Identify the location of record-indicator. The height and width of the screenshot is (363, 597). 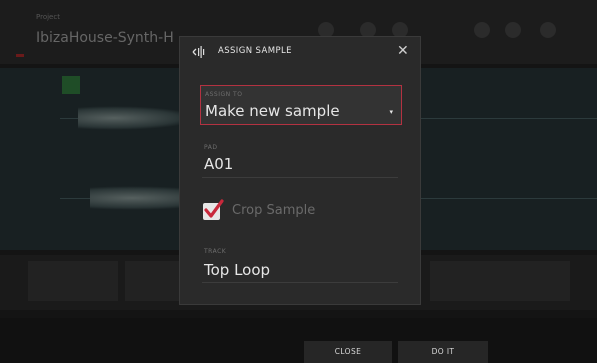
(20, 55).